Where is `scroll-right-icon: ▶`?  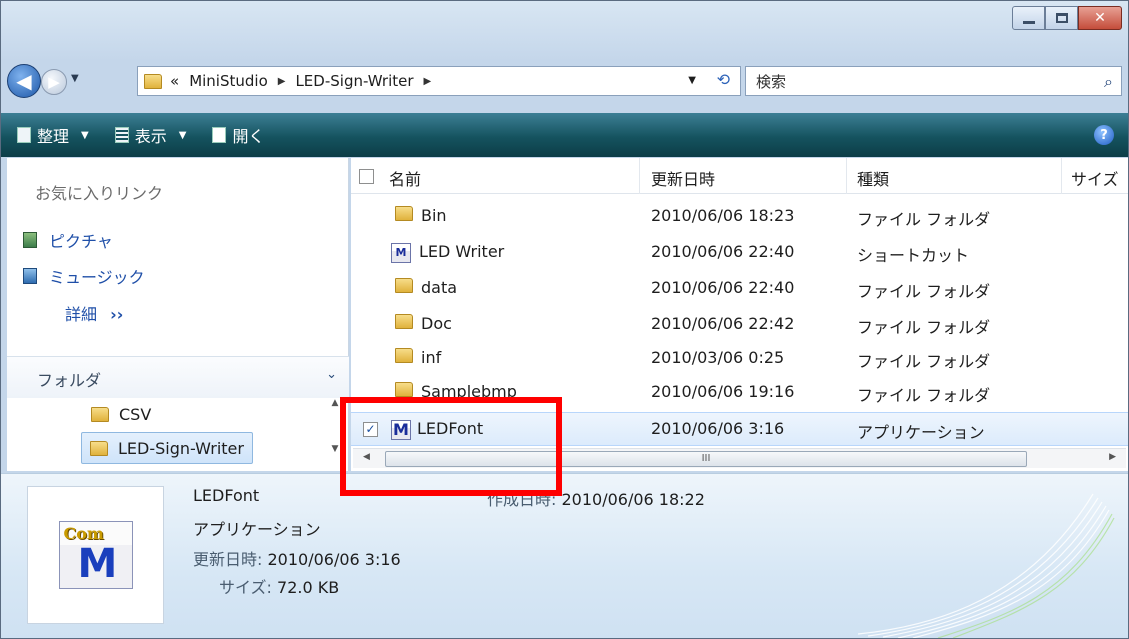 scroll-right-icon: ▶ is located at coordinates (1112, 457).